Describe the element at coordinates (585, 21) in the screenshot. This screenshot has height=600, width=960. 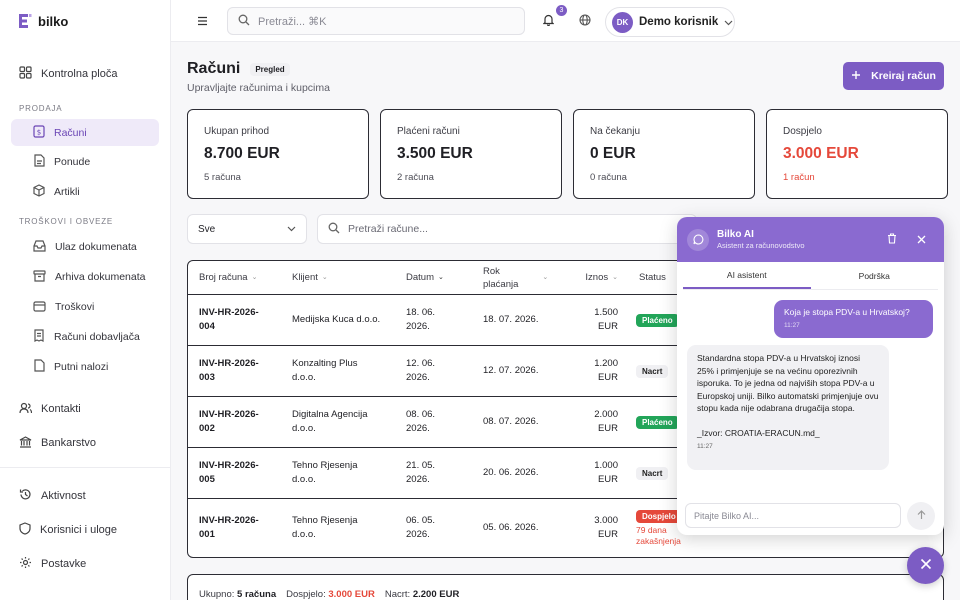
I see `globe-icon` at that location.